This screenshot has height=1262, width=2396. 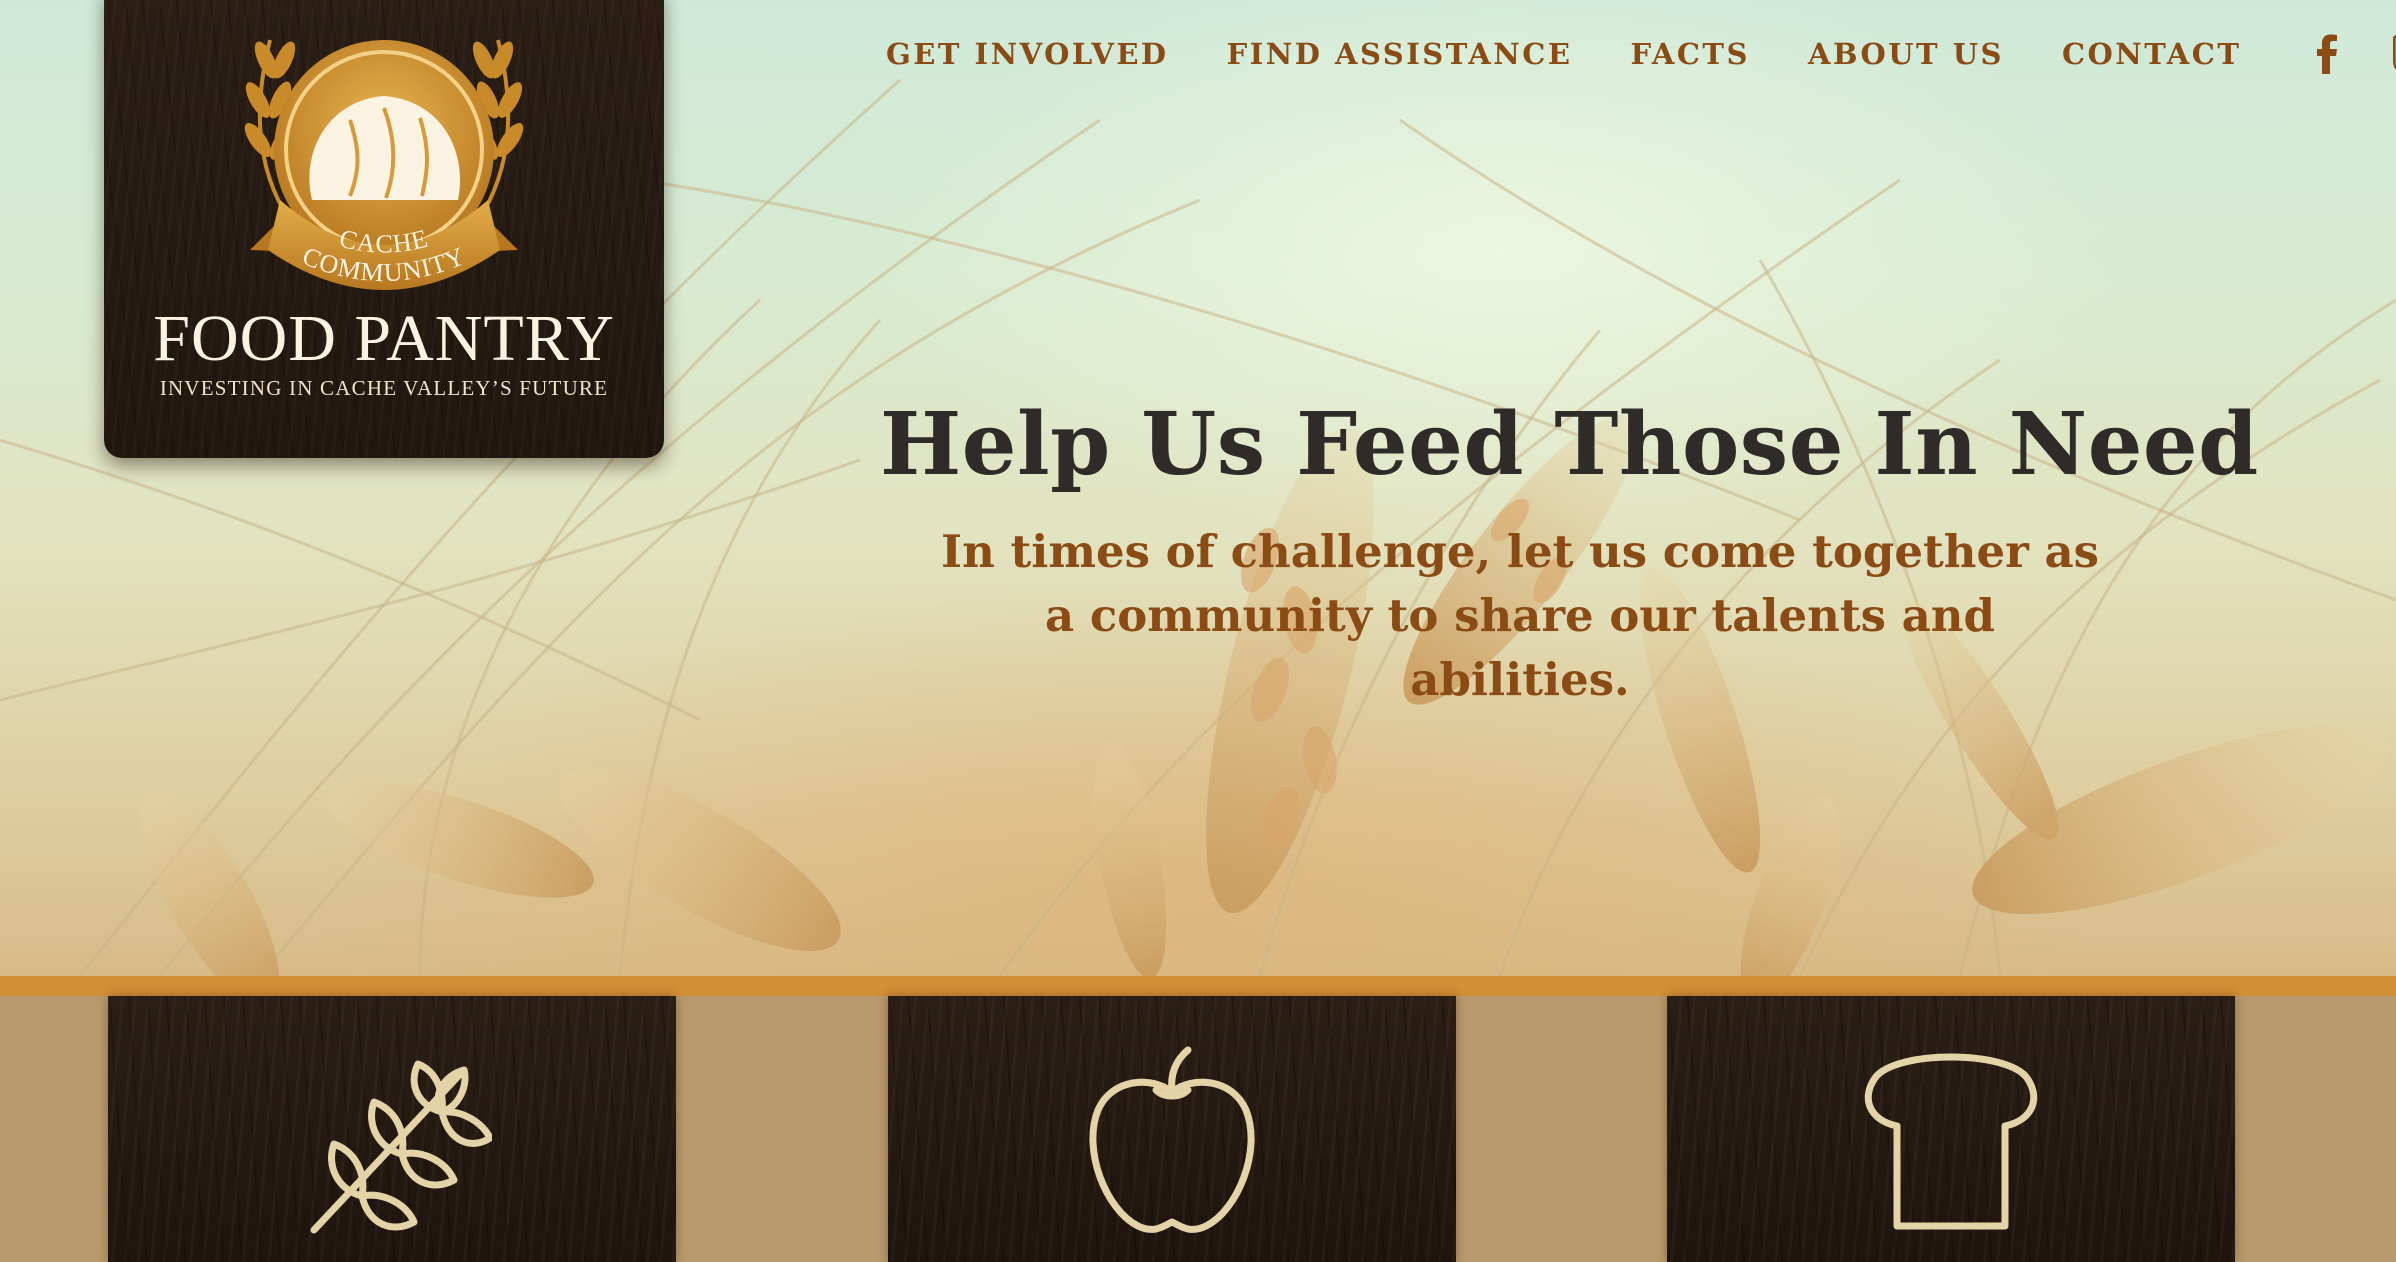 I want to click on wheat-icon, so click(x=401, y=1147).